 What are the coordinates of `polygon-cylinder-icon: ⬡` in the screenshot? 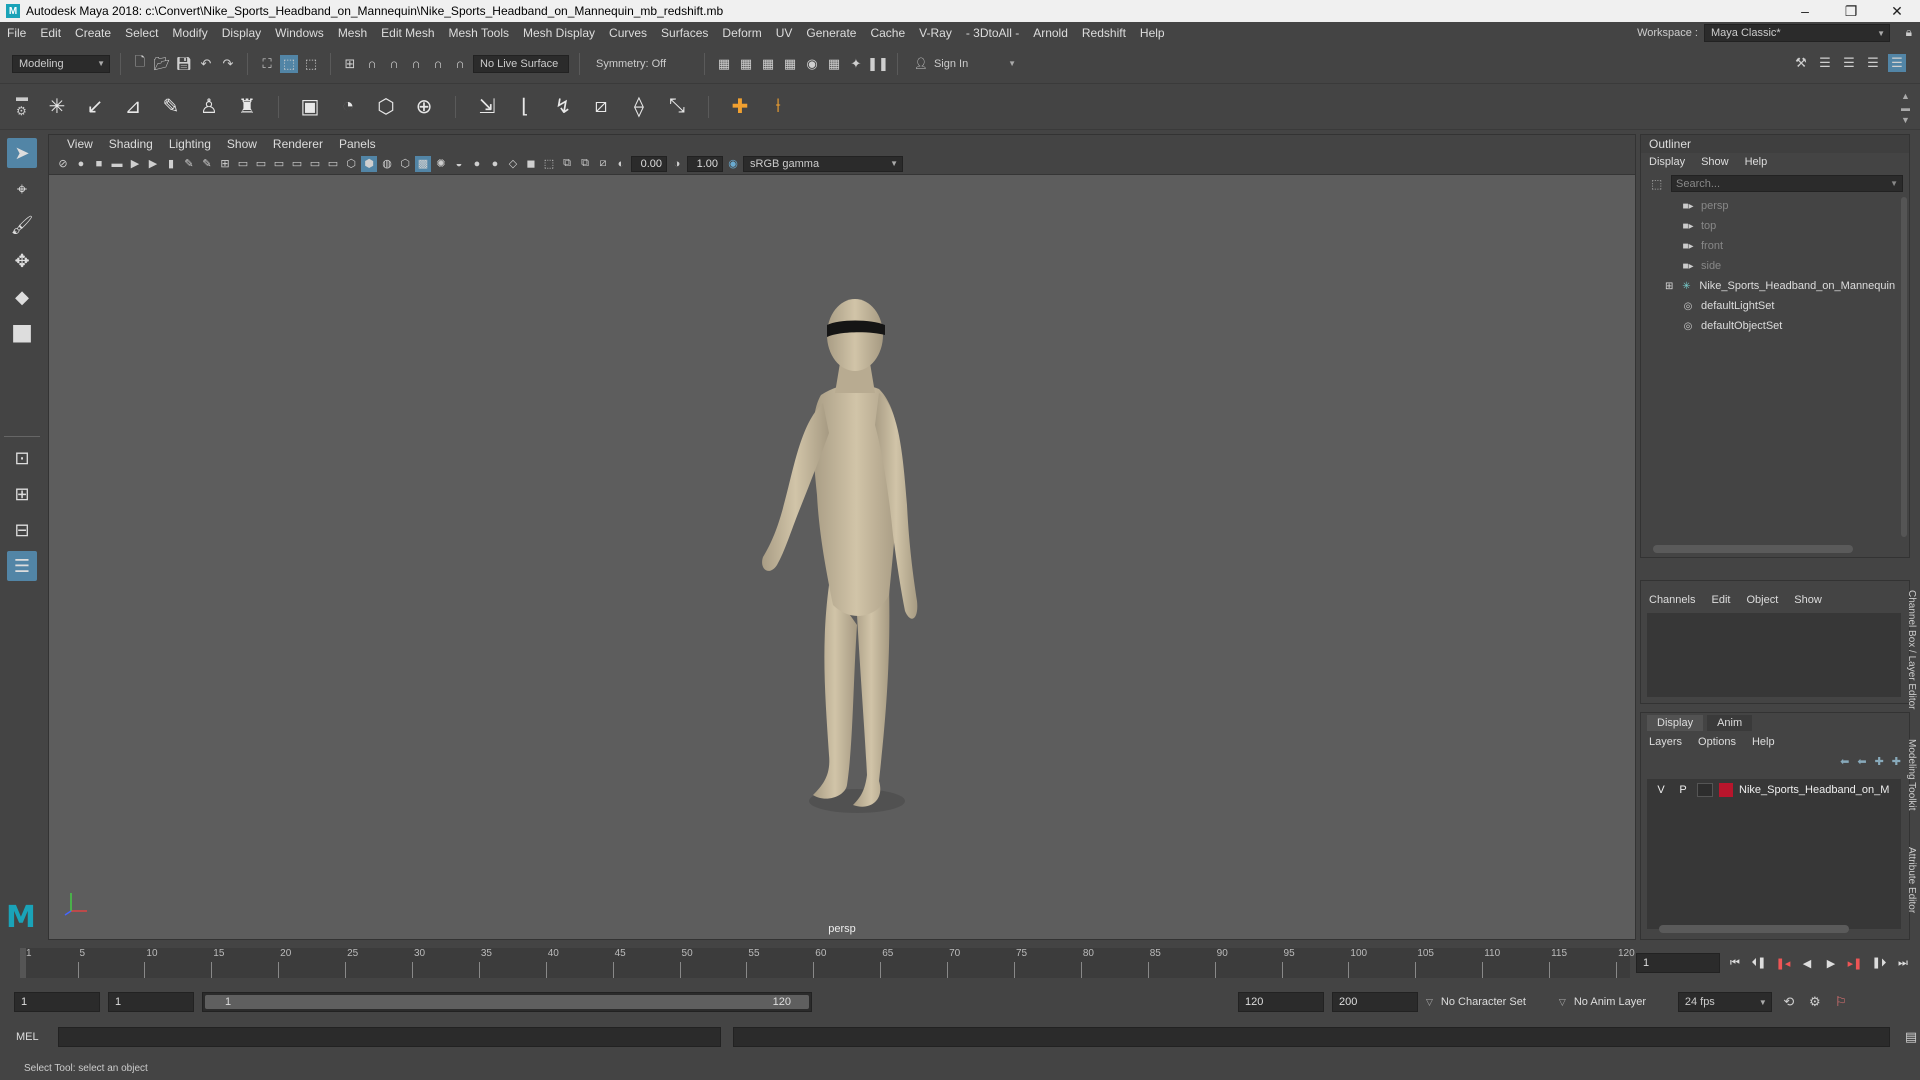 It's located at (386, 107).